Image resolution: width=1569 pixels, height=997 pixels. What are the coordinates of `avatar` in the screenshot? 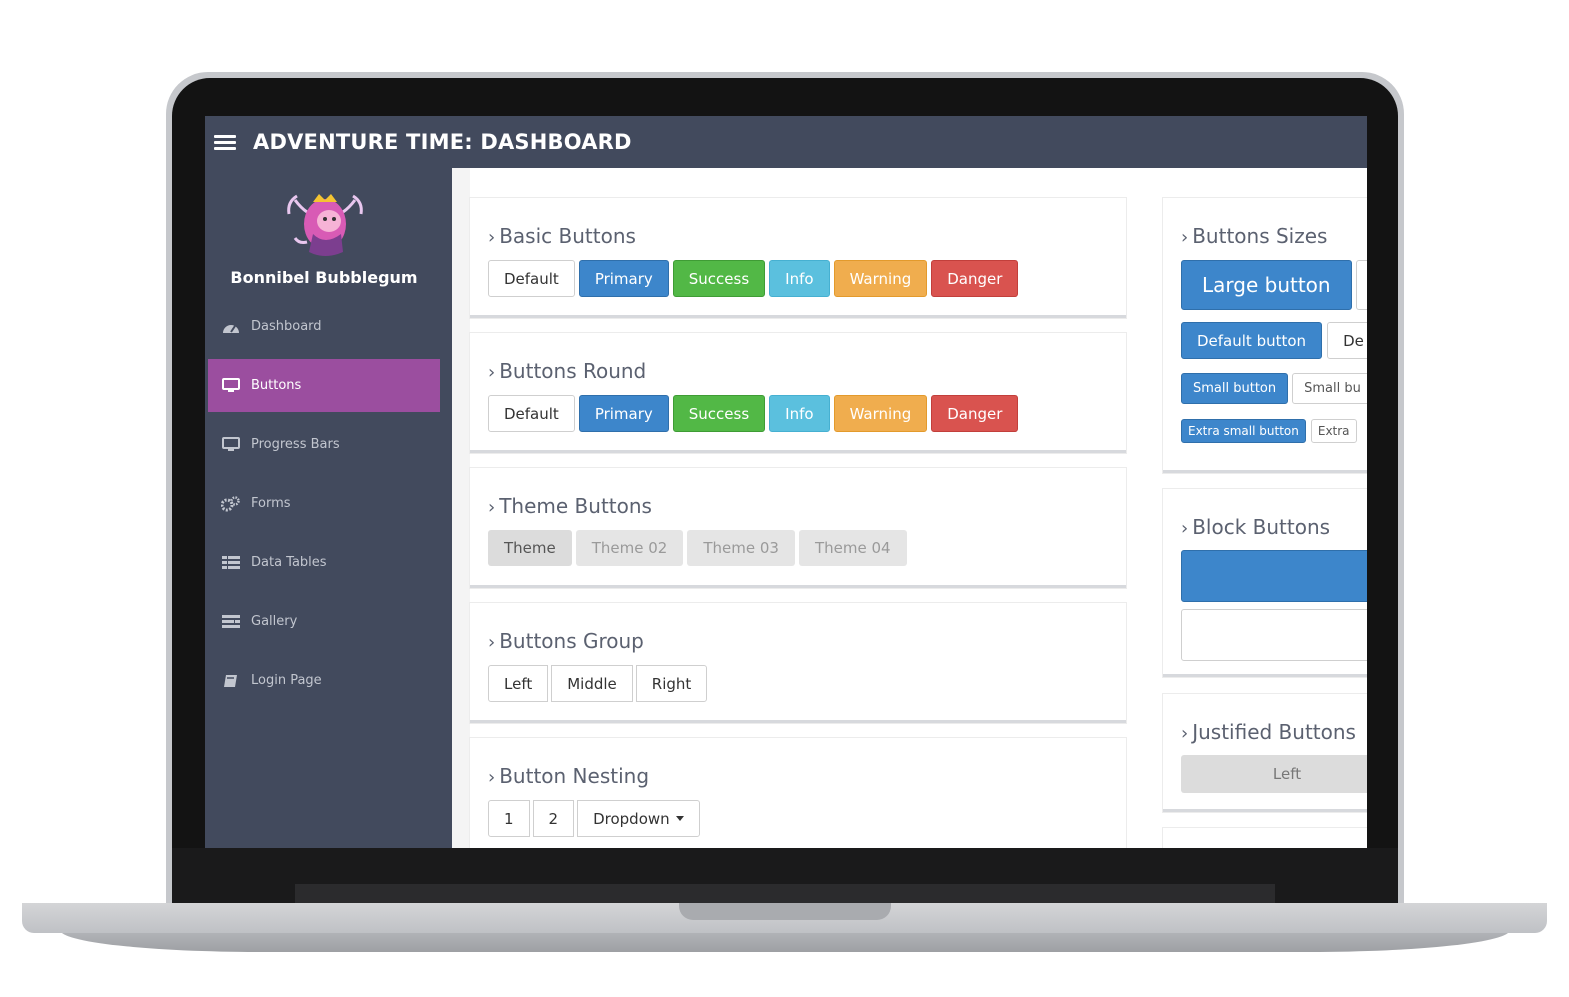 It's located at (325, 225).